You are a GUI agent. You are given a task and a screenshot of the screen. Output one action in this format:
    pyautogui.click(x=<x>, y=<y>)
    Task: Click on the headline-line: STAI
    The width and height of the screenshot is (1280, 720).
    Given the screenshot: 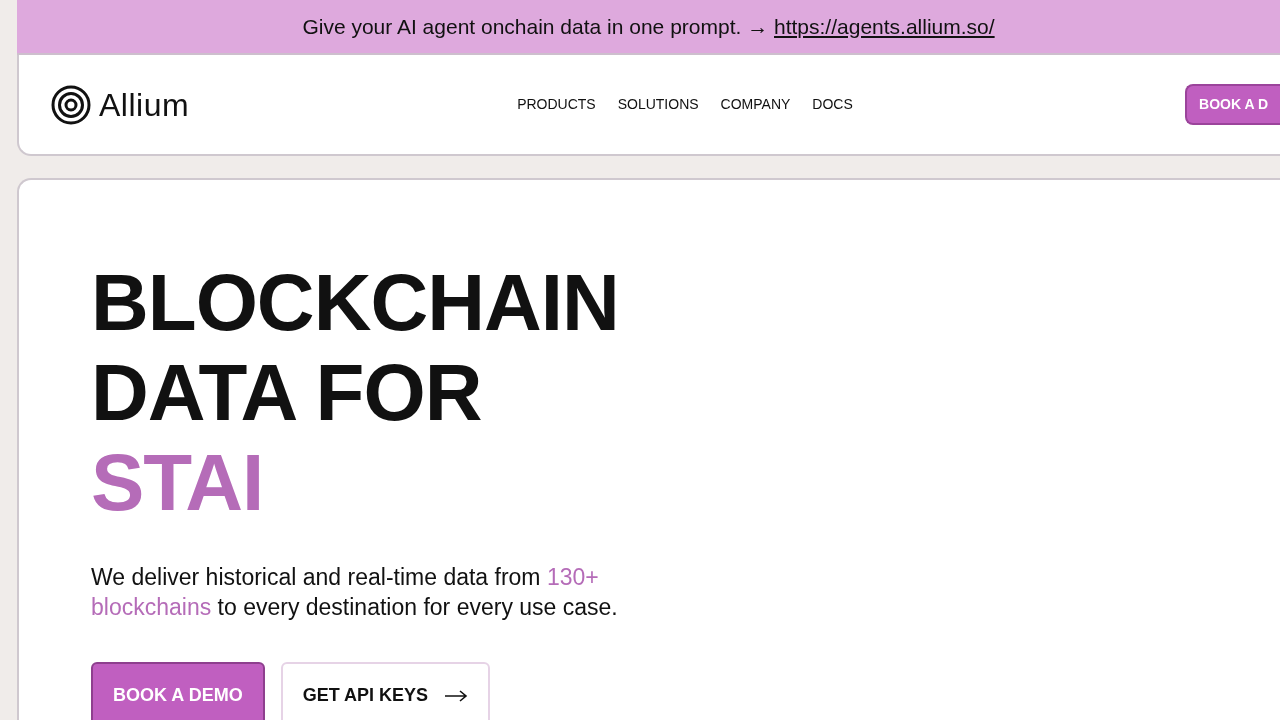 What is the action you would take?
    pyautogui.click(x=178, y=483)
    